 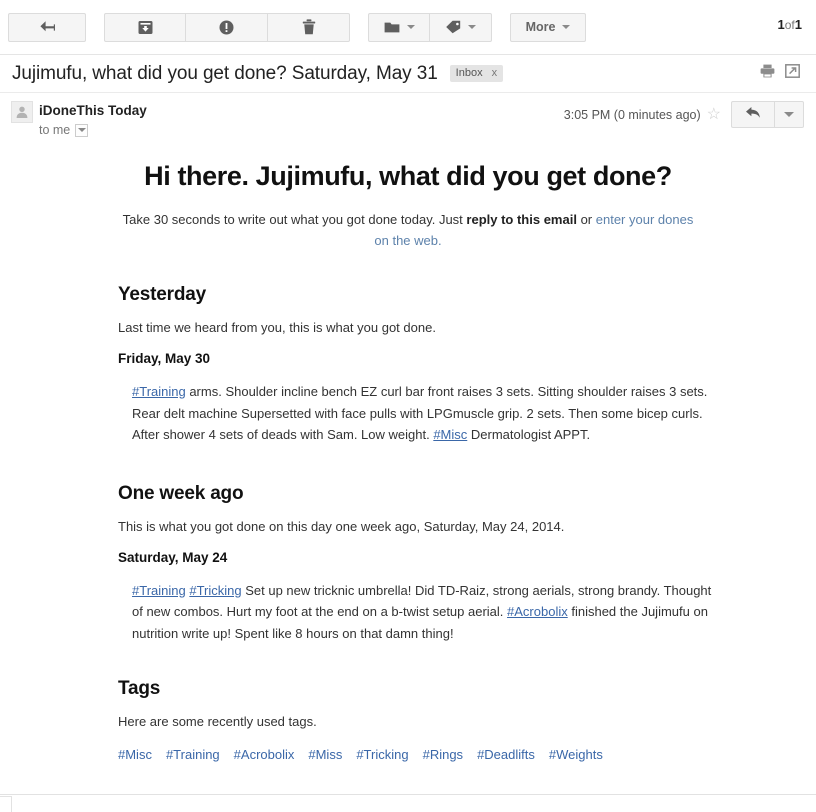 I want to click on subject-actions, so click(x=780, y=73).